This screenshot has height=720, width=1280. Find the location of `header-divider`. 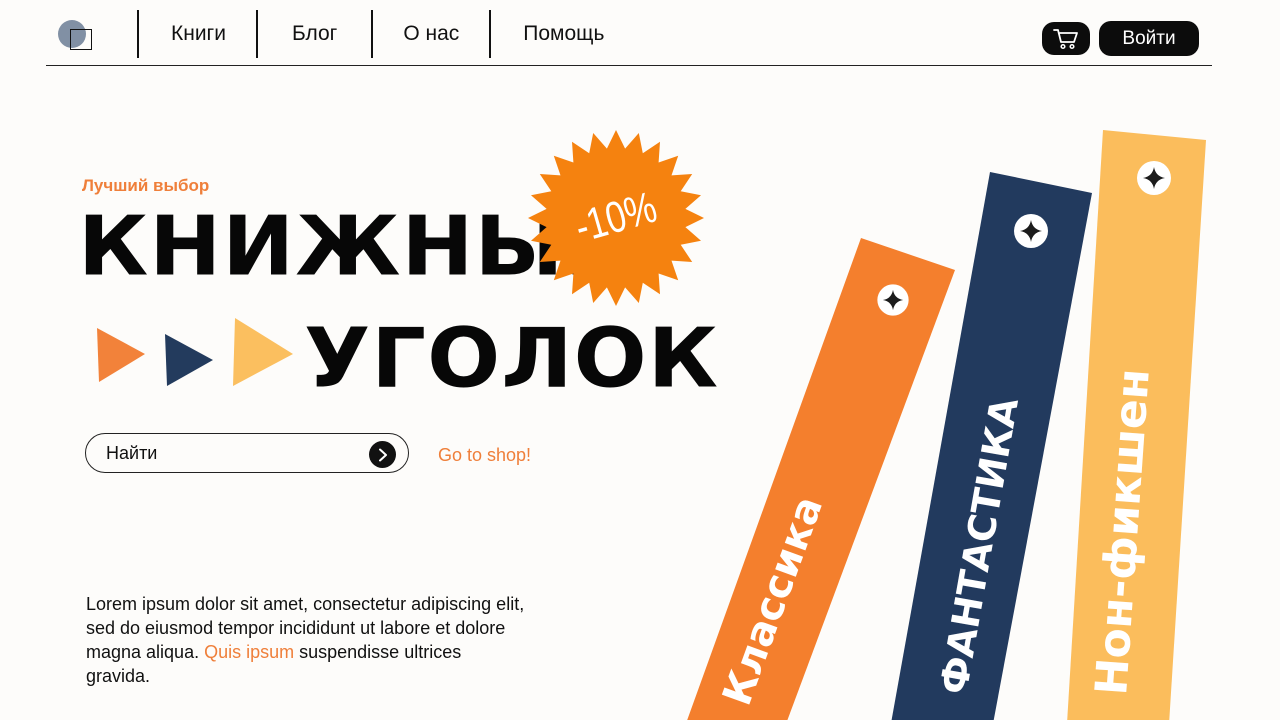

header-divider is located at coordinates (629, 65).